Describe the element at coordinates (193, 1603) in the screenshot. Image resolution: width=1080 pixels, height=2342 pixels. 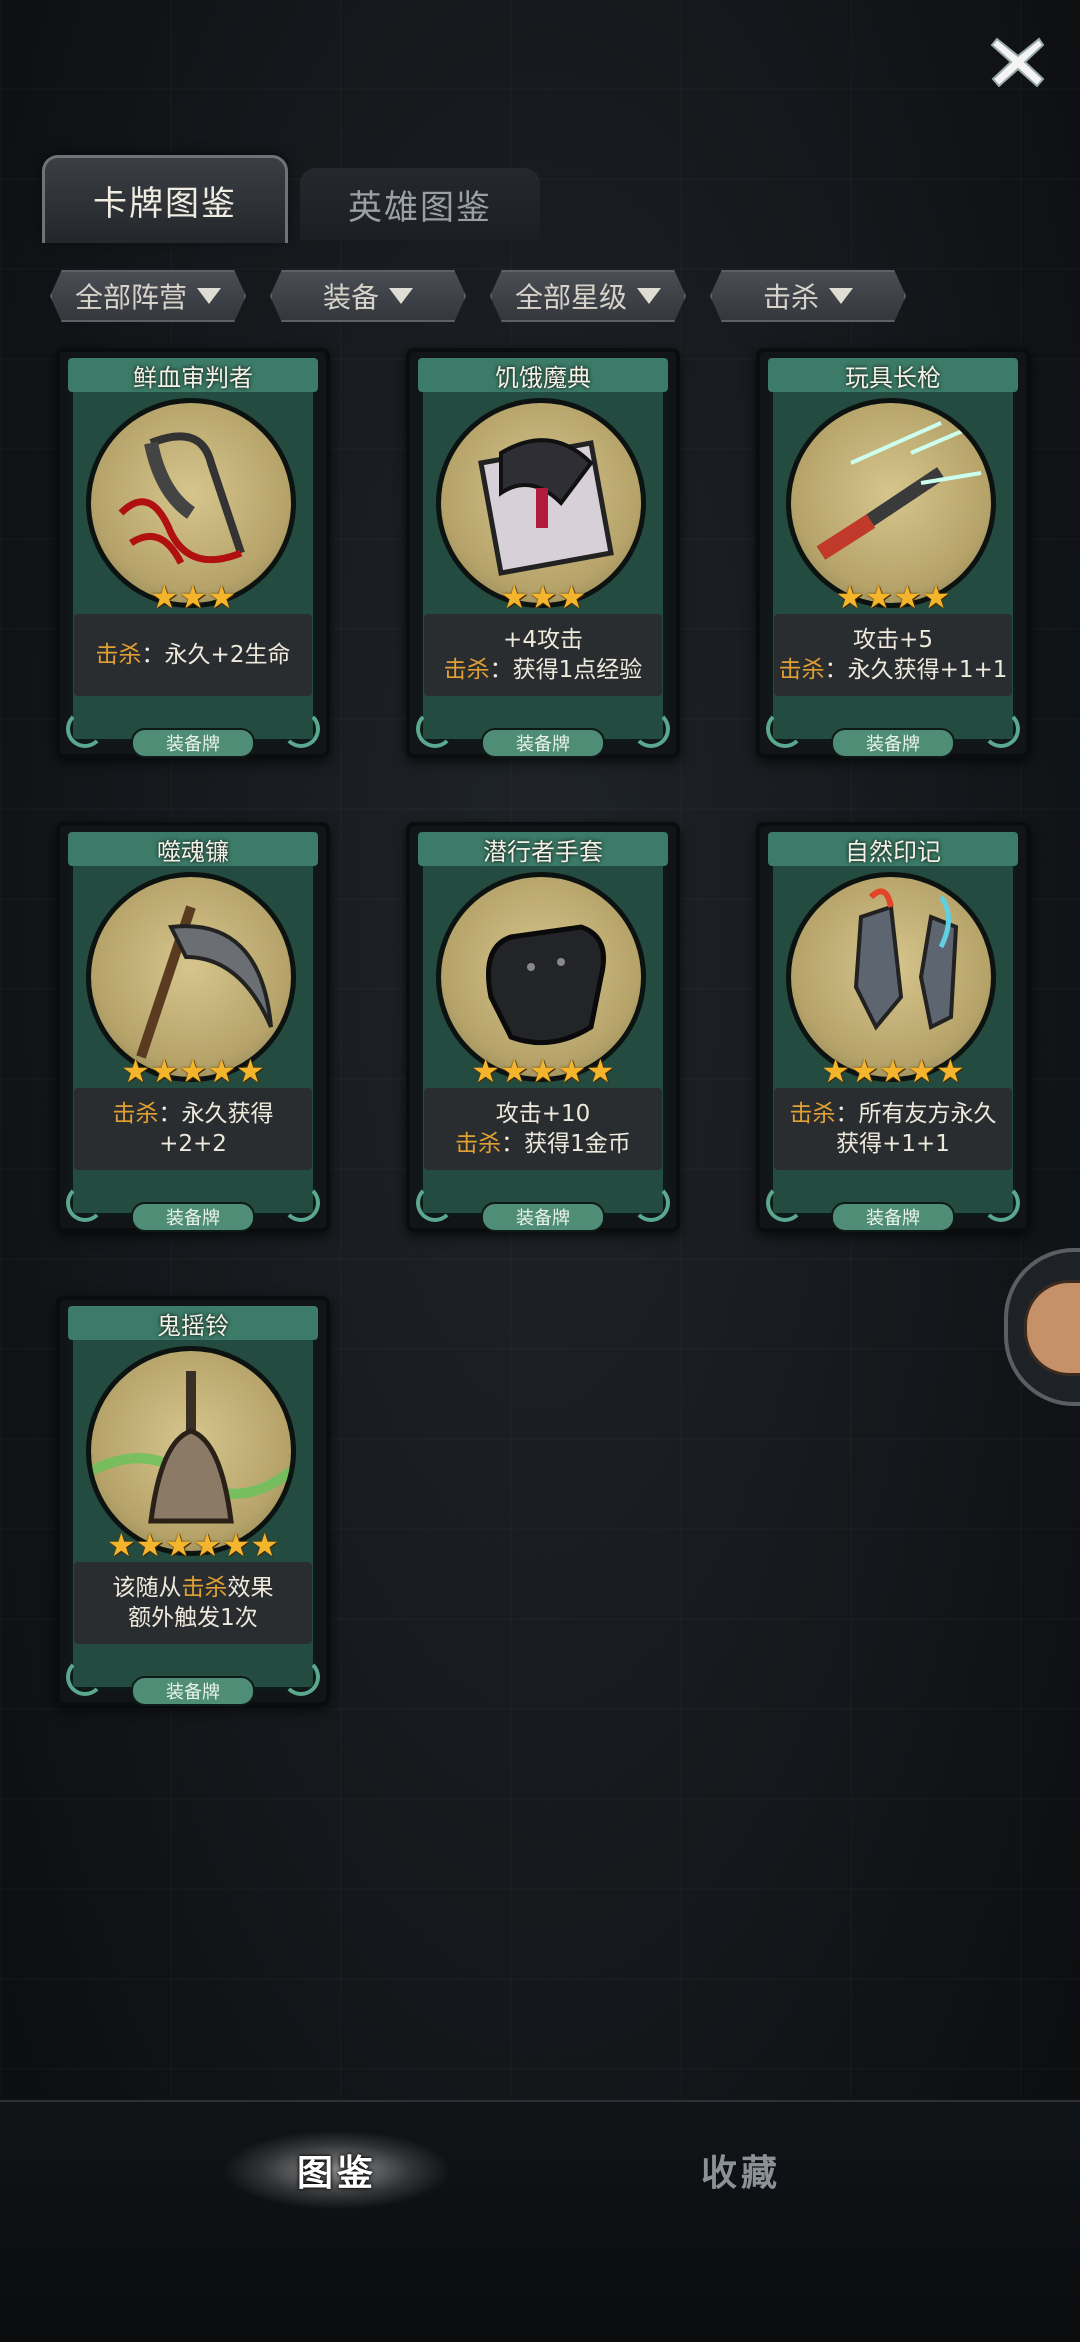
I see `card-description: 该随从击杀效果 额外触发1次` at that location.